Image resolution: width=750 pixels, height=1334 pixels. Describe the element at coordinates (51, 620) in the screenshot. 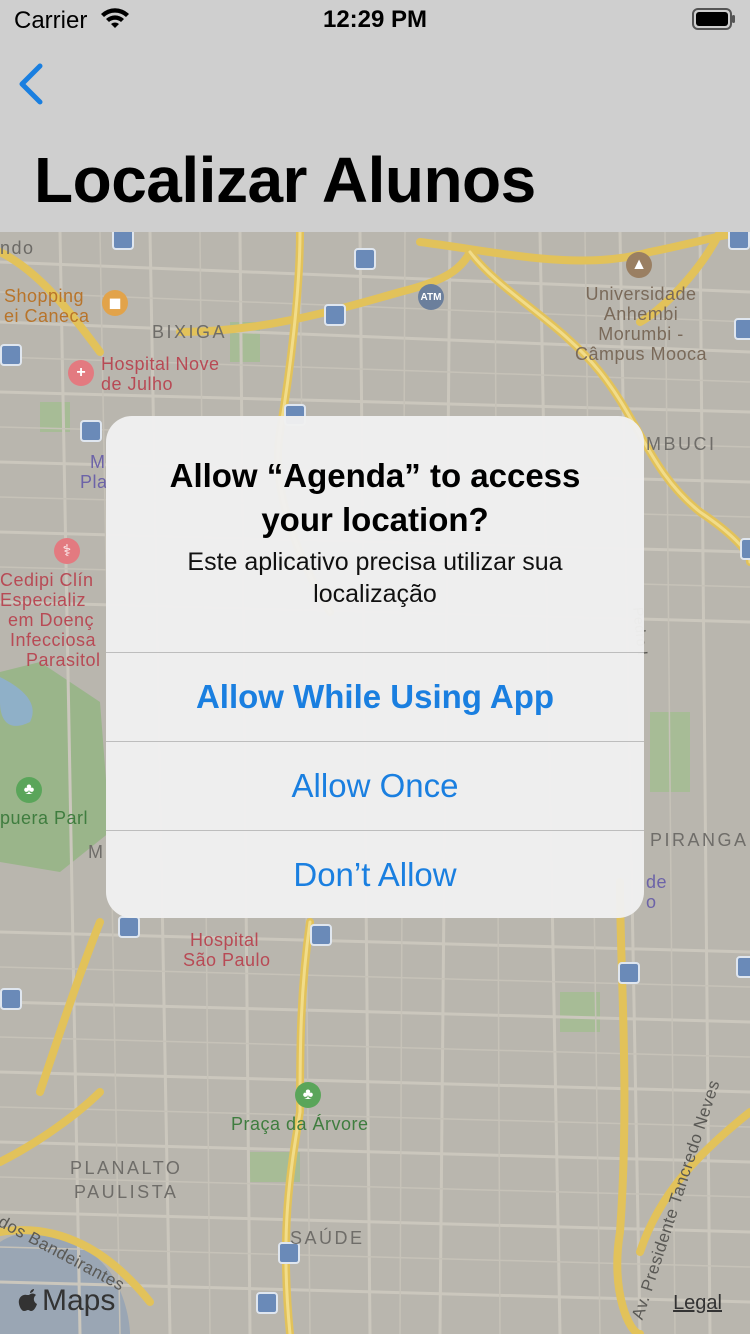

I see `map-label: em Doenç` at that location.